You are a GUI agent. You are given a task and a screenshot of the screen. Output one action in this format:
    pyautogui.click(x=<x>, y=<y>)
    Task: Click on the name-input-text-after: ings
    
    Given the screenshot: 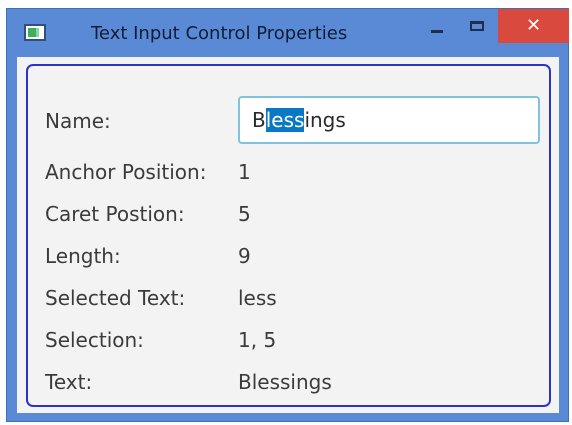 What is the action you would take?
    pyautogui.click(x=325, y=120)
    